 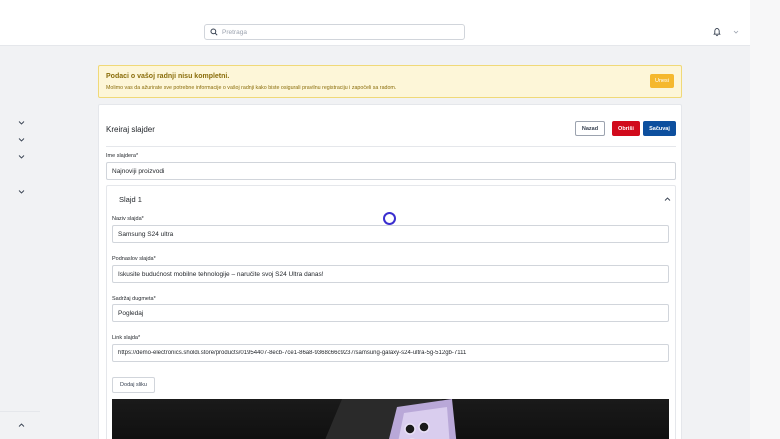 What do you see at coordinates (626, 128) in the screenshot?
I see `clear-button: Obriši` at bounding box center [626, 128].